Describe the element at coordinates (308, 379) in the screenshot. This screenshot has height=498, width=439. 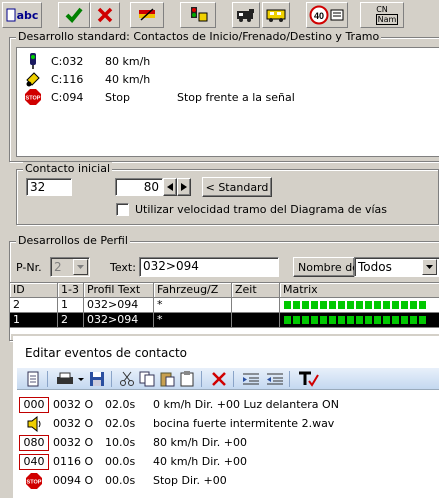
I see `text-format-icon` at that location.